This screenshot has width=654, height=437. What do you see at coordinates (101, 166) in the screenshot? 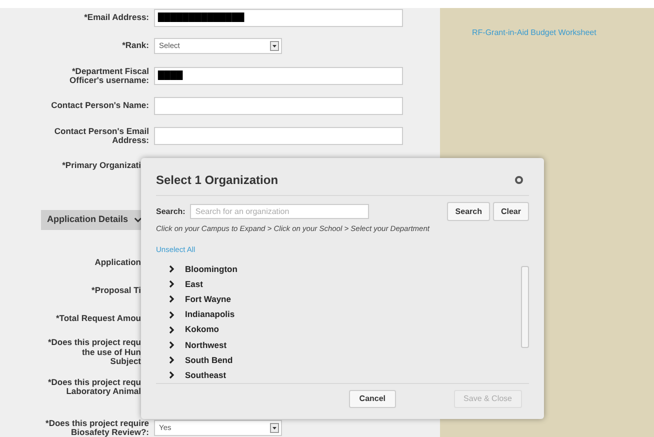
I see `field-label: *Primary Organizati` at bounding box center [101, 166].